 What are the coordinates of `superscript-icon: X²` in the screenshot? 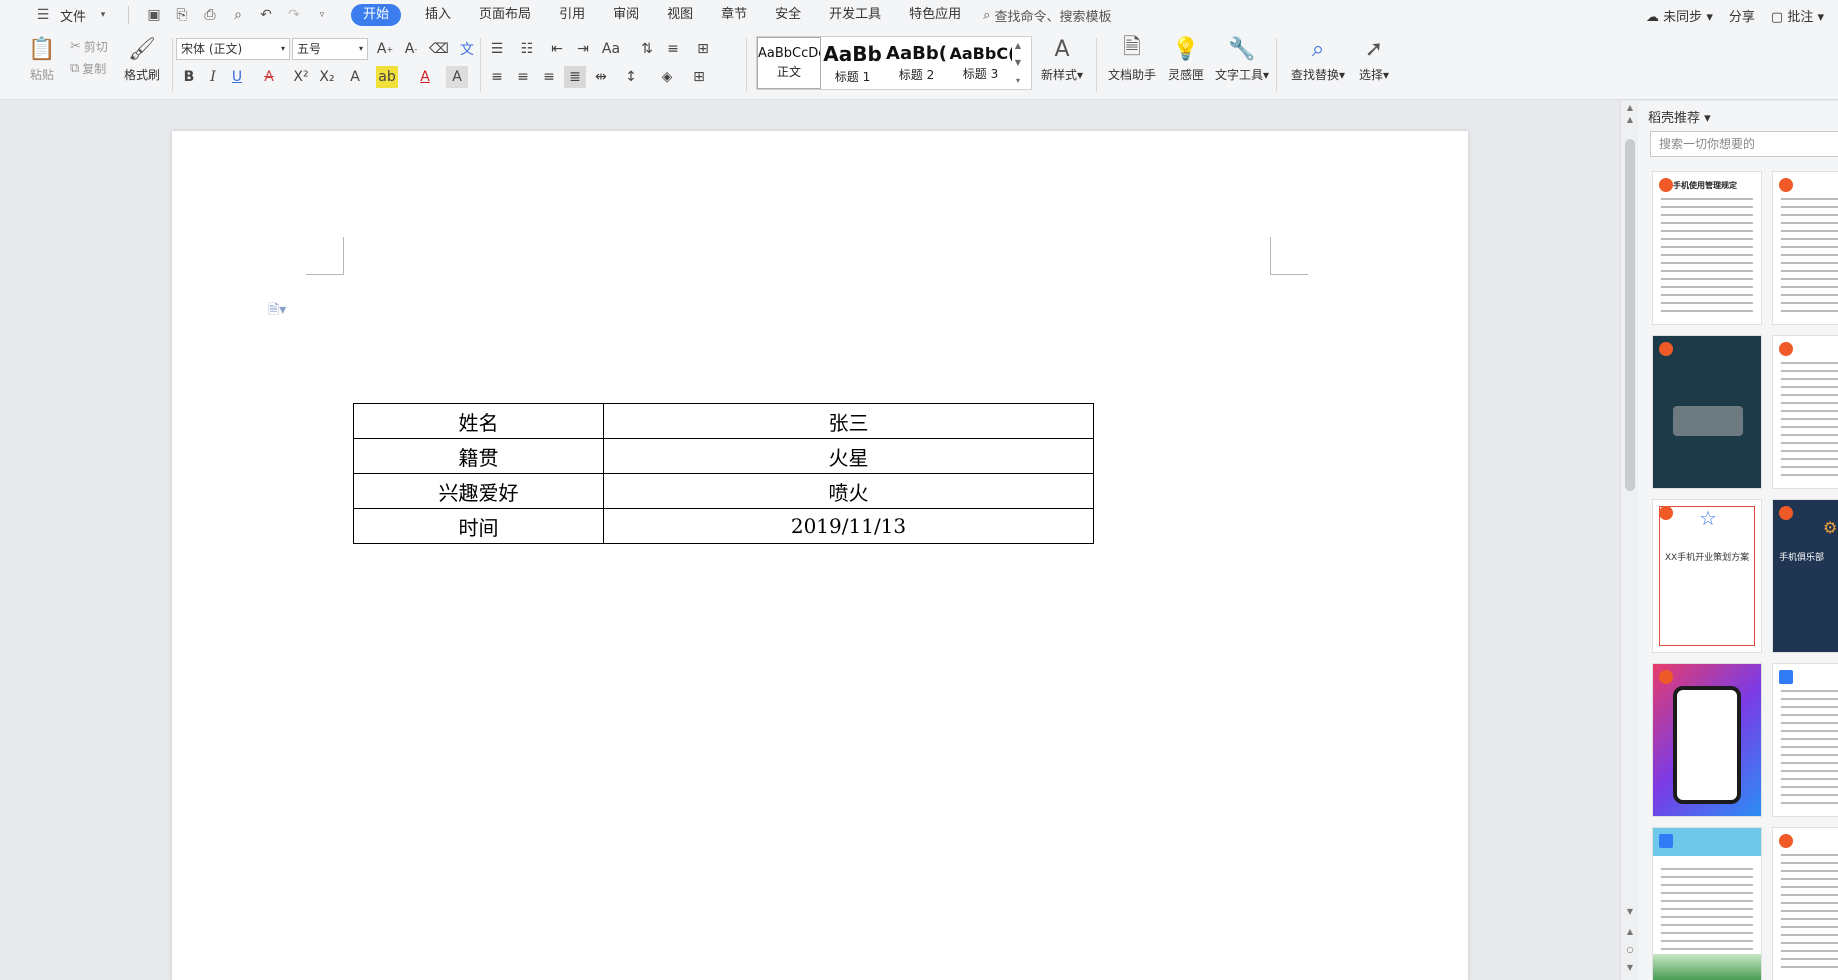 It's located at (301, 77).